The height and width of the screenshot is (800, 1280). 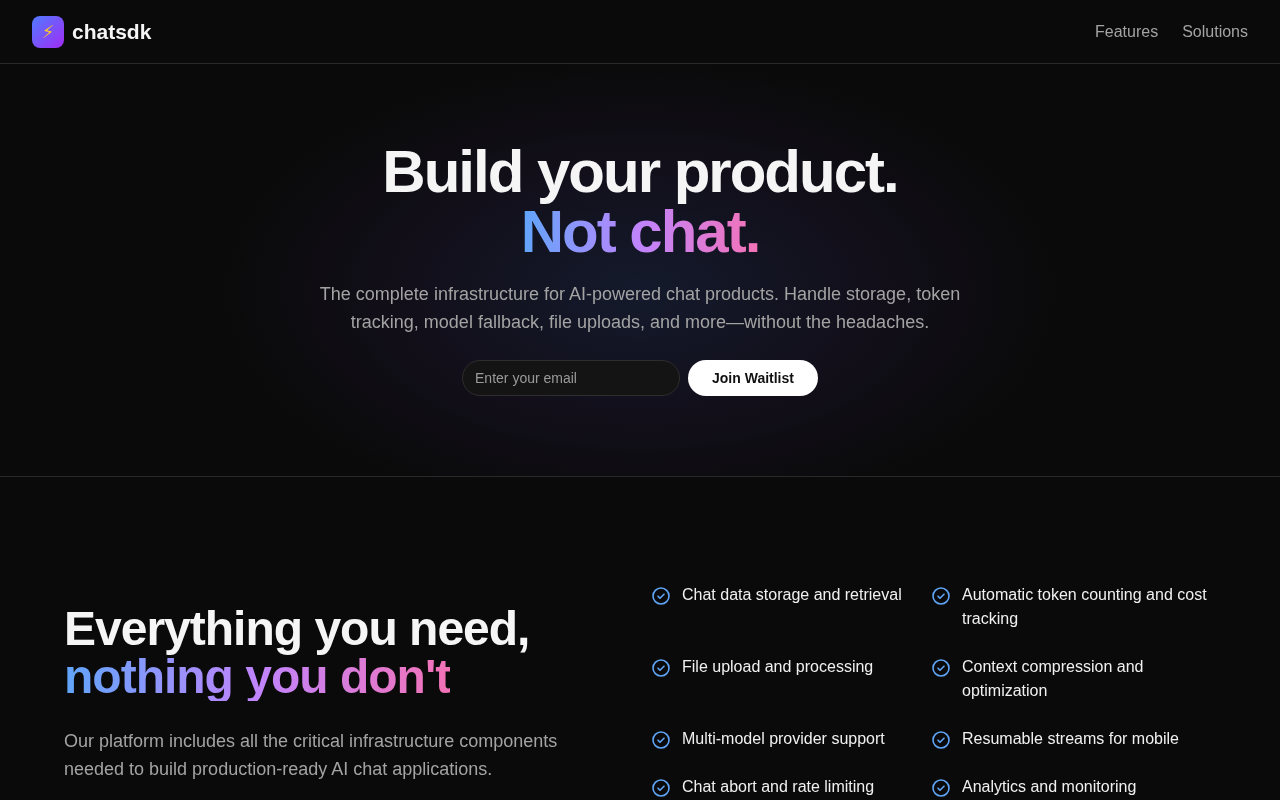 I want to click on logo-icon: ⚡, so click(x=48, y=31).